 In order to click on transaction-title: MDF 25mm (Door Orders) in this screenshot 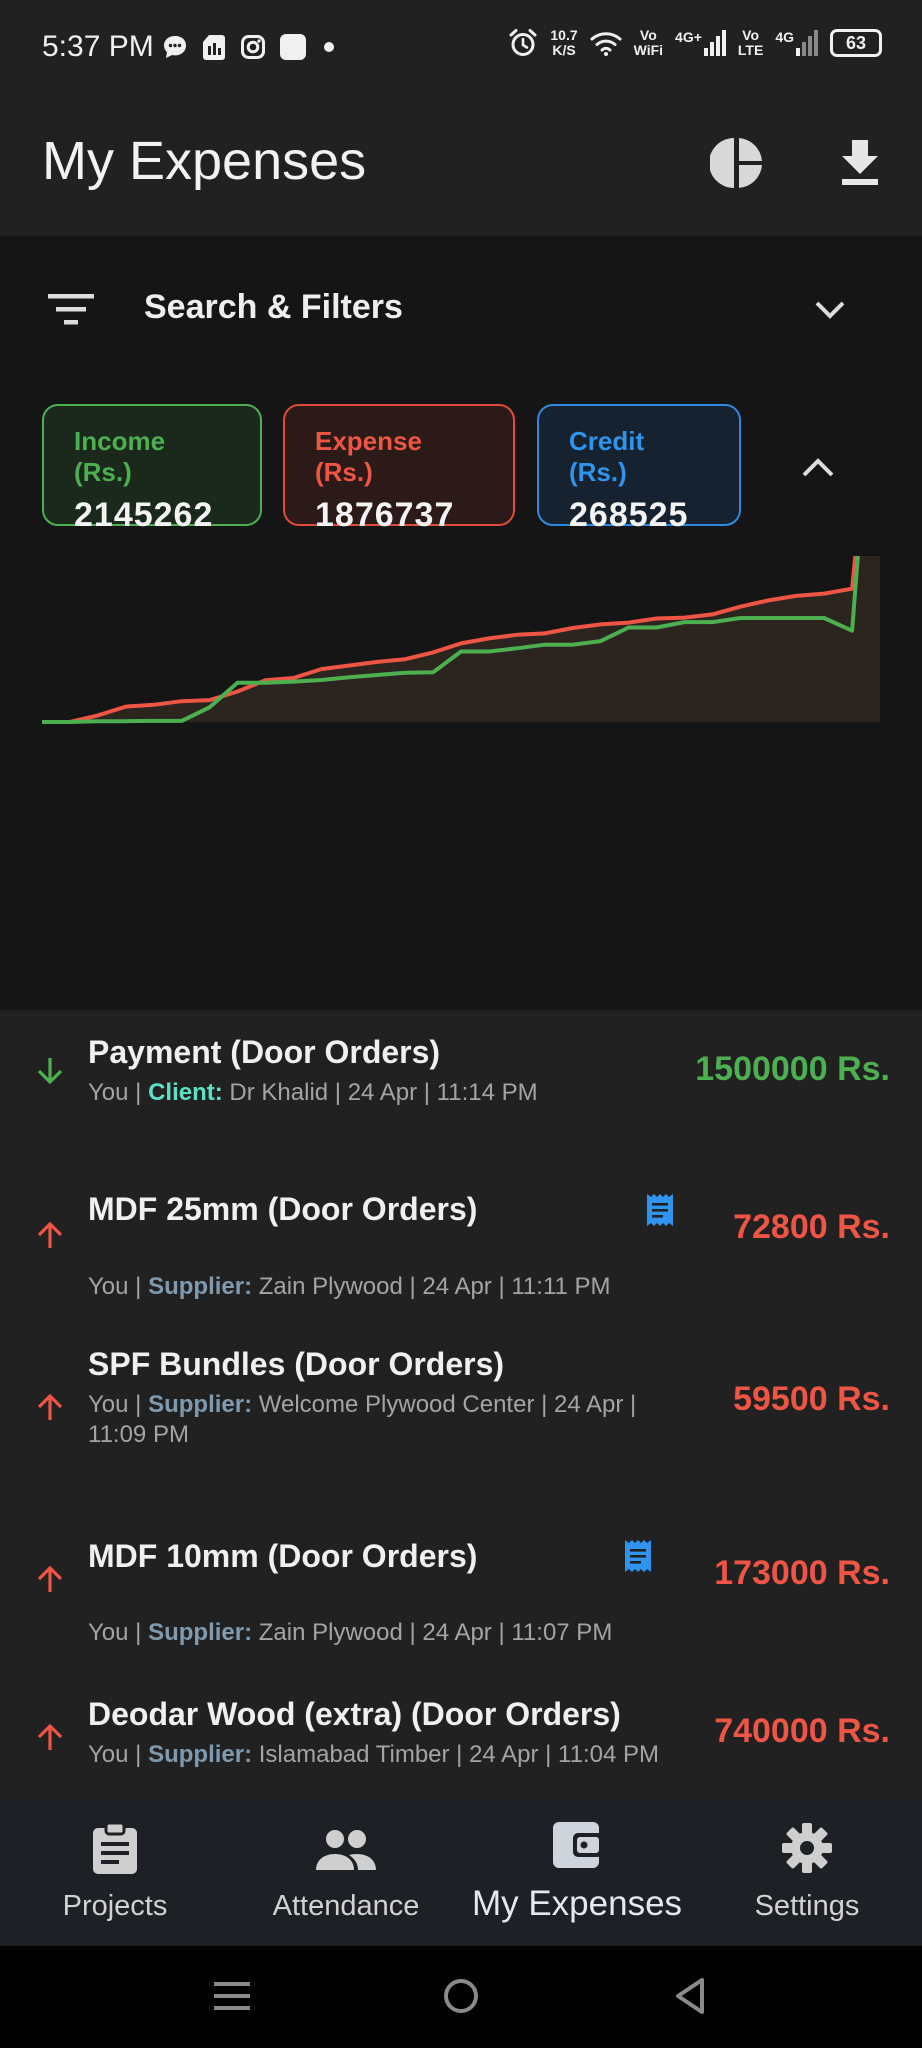, I will do `click(283, 1209)`.